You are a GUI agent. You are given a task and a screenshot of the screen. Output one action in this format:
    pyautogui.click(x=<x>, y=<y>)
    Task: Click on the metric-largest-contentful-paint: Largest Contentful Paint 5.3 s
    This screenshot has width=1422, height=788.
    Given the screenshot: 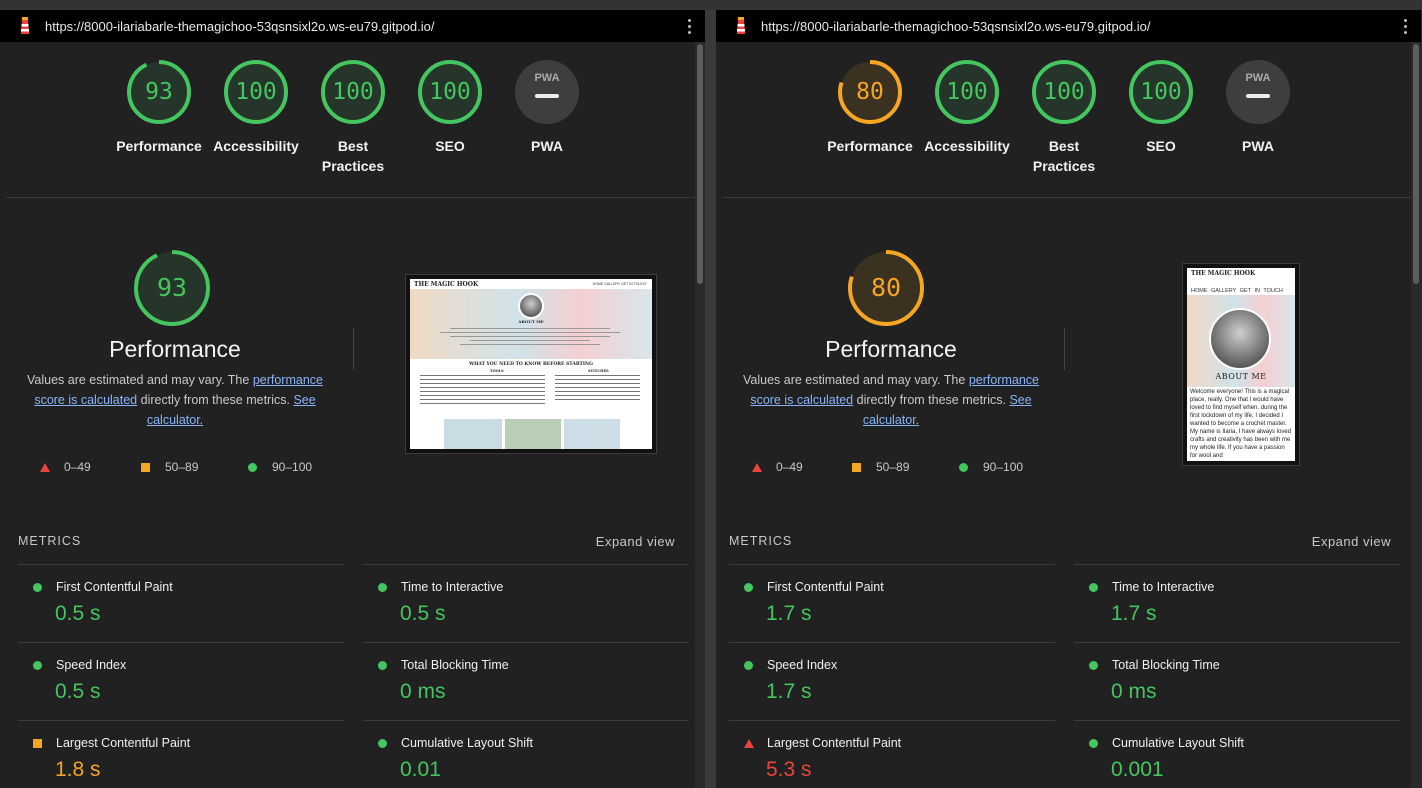 What is the action you would take?
    pyautogui.click(x=892, y=754)
    